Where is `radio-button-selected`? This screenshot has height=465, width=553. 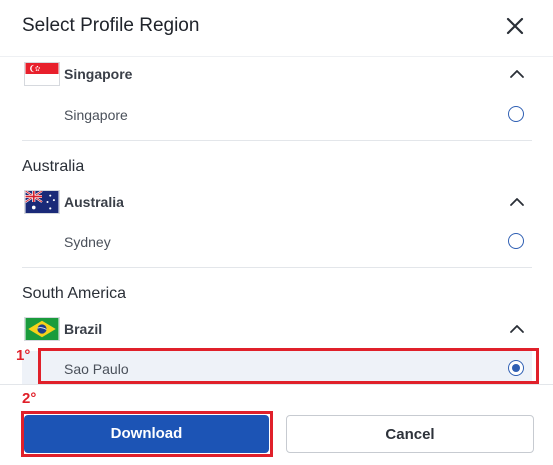
radio-button-selected is located at coordinates (516, 368).